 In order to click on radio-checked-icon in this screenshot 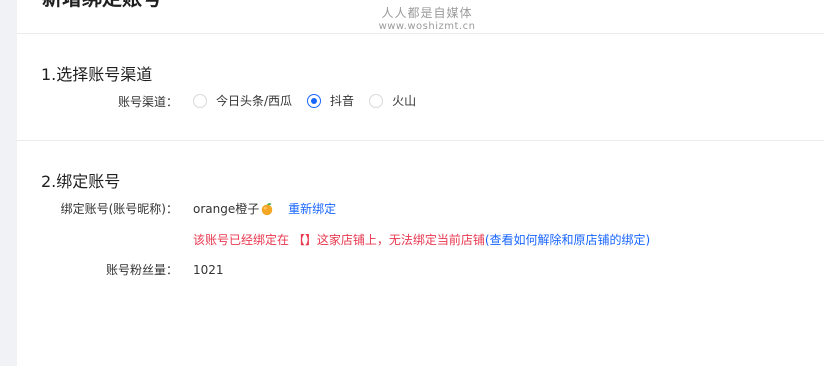, I will do `click(314, 101)`.